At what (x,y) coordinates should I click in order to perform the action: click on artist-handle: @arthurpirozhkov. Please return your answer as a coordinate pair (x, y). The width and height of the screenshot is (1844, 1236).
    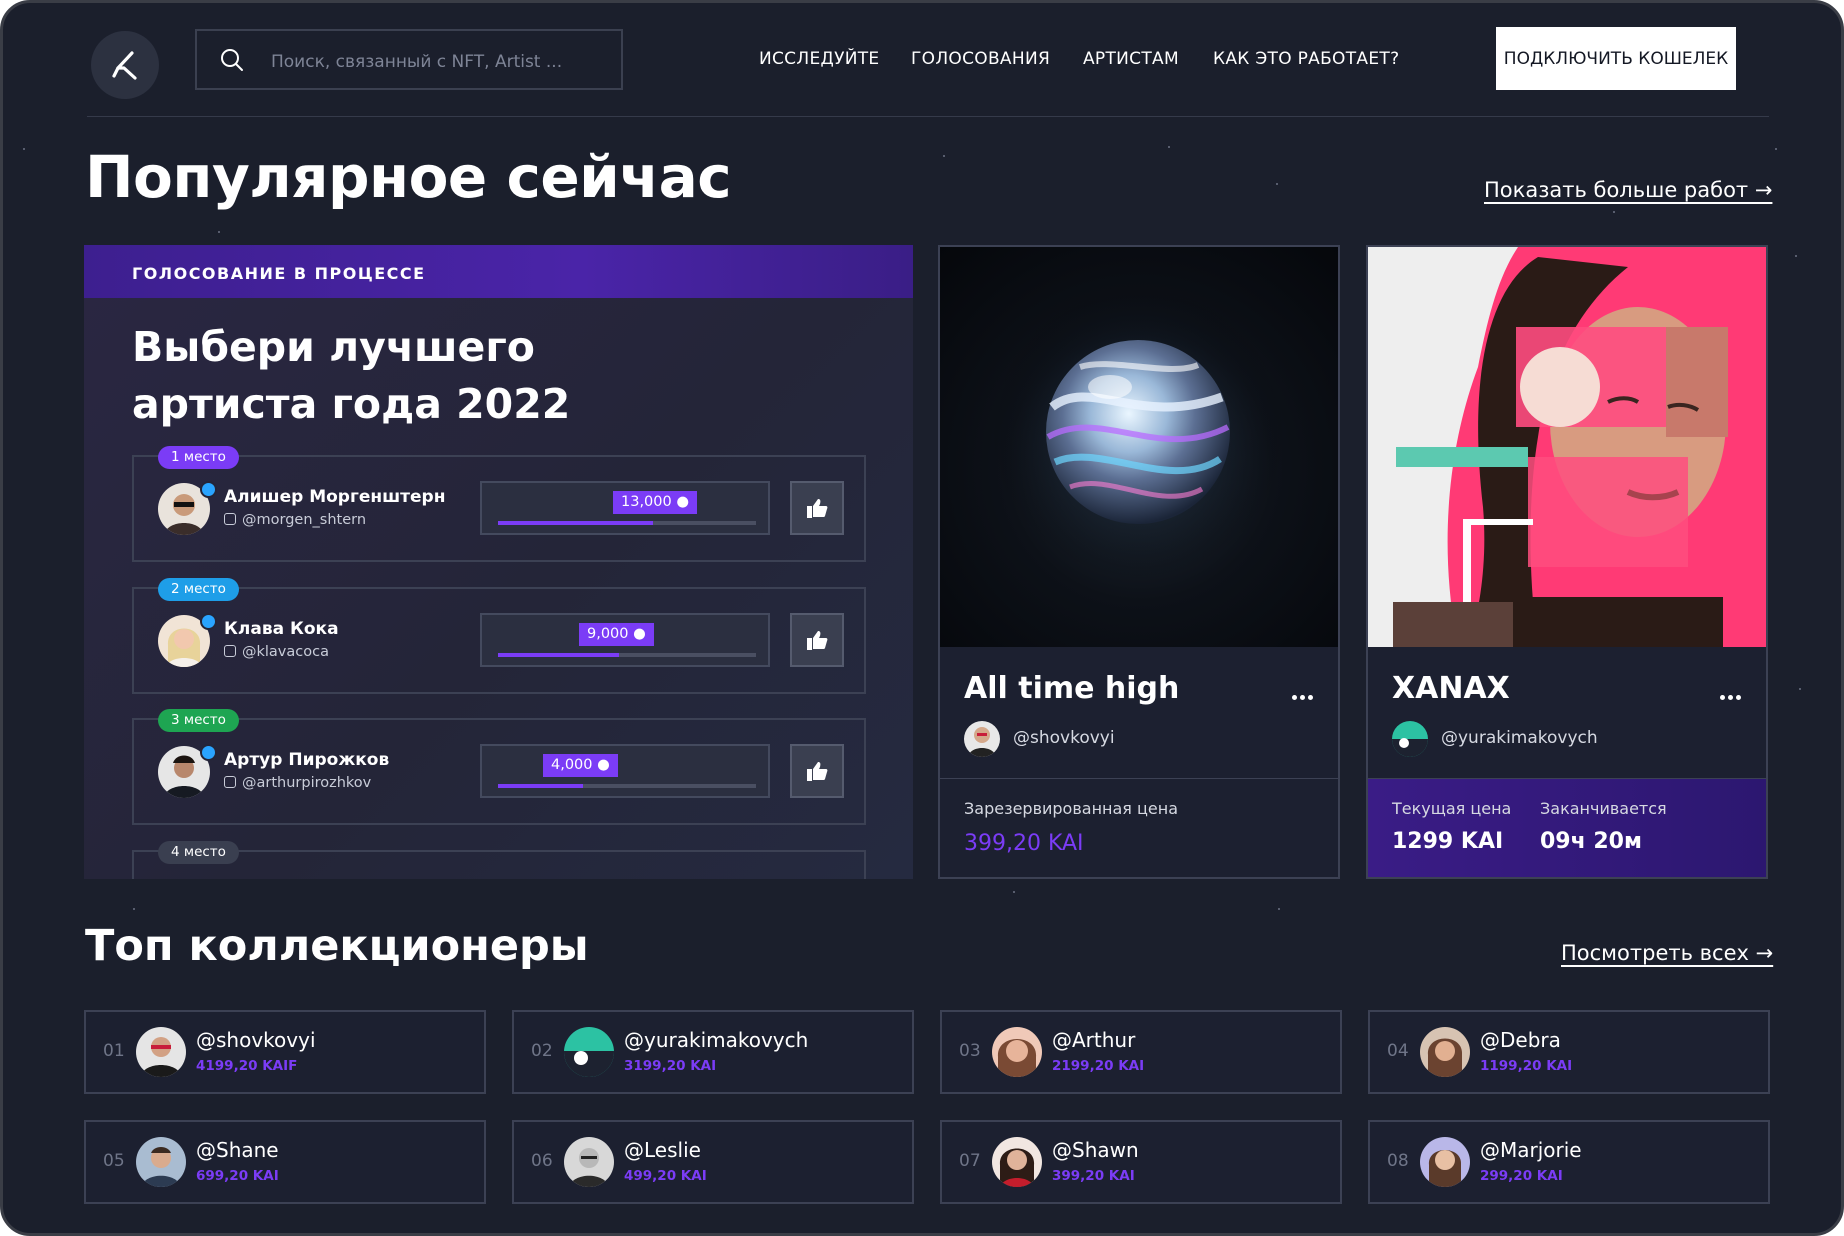
    Looking at the image, I should click on (297, 783).